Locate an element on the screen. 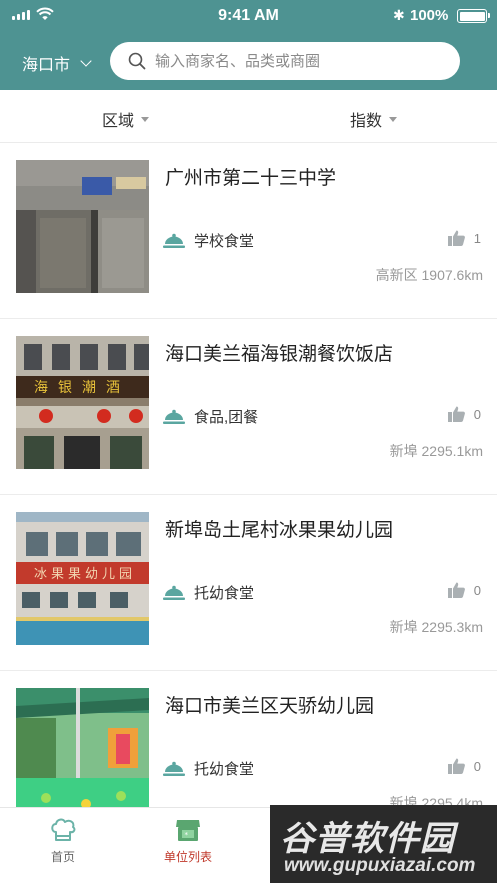  header-bar: 海口市 is located at coordinates (248, 61).